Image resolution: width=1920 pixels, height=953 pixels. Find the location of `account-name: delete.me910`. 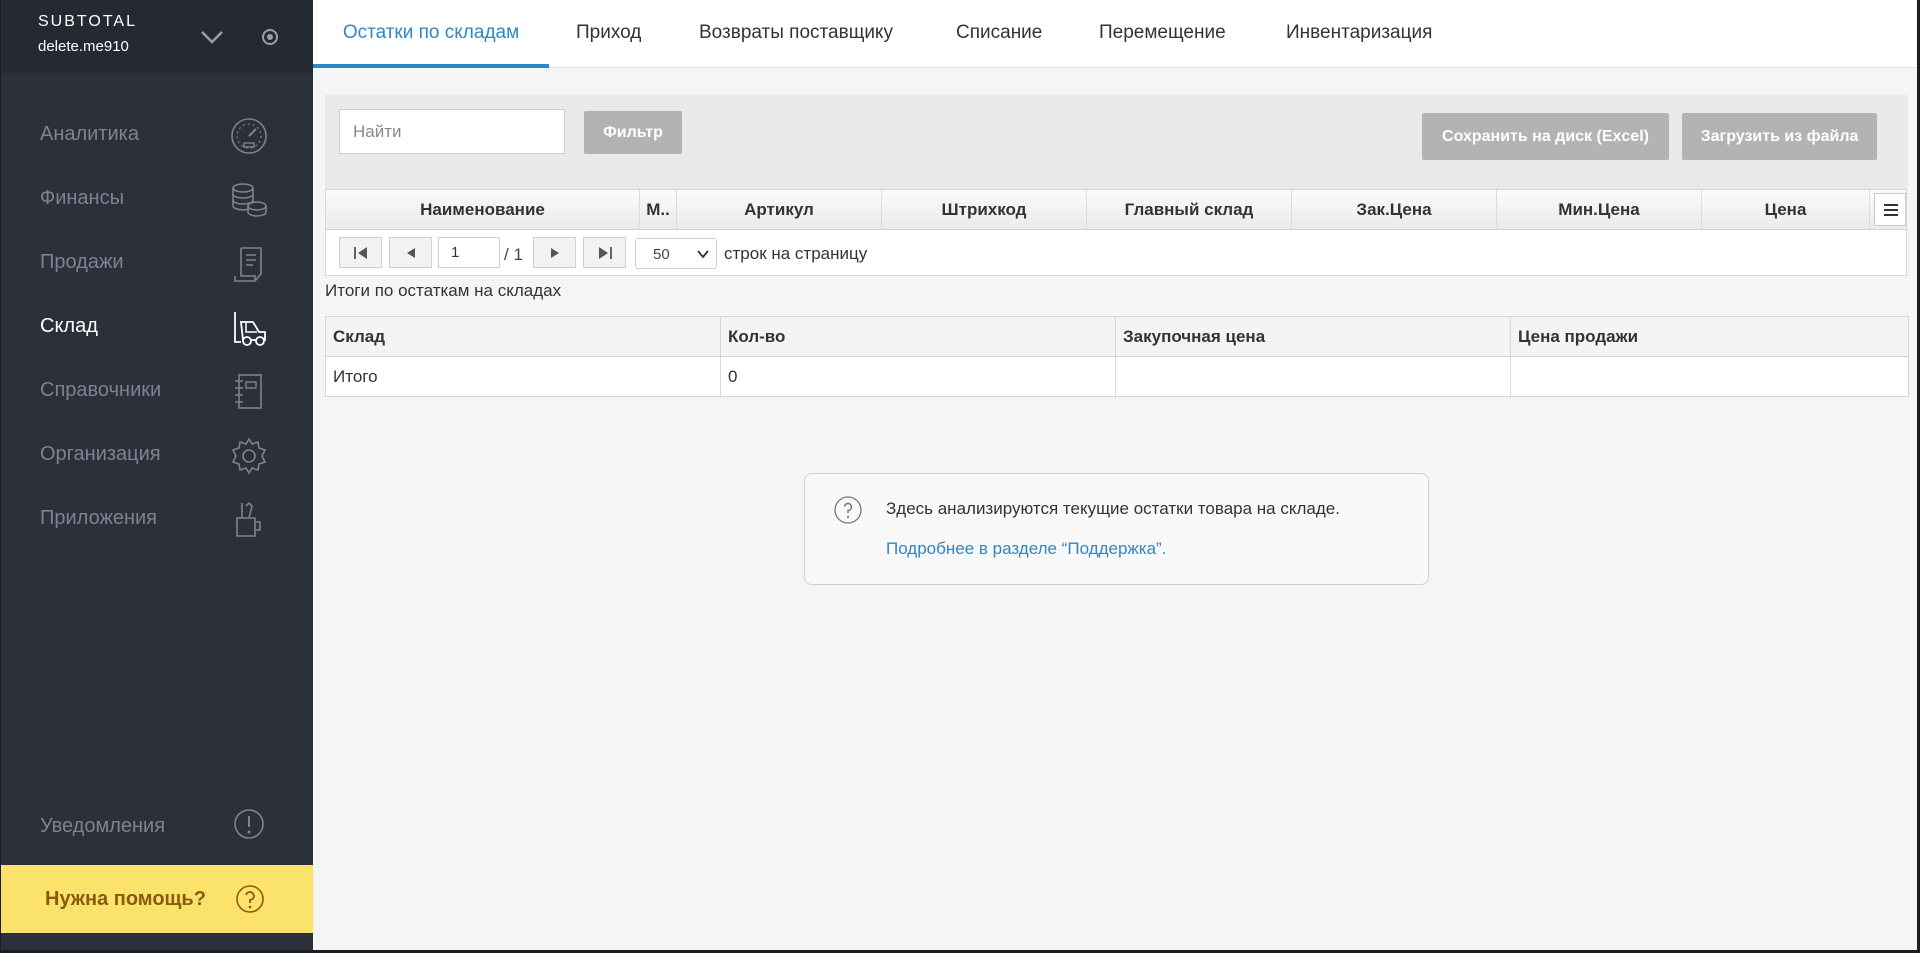

account-name: delete.me910 is located at coordinates (83, 46).